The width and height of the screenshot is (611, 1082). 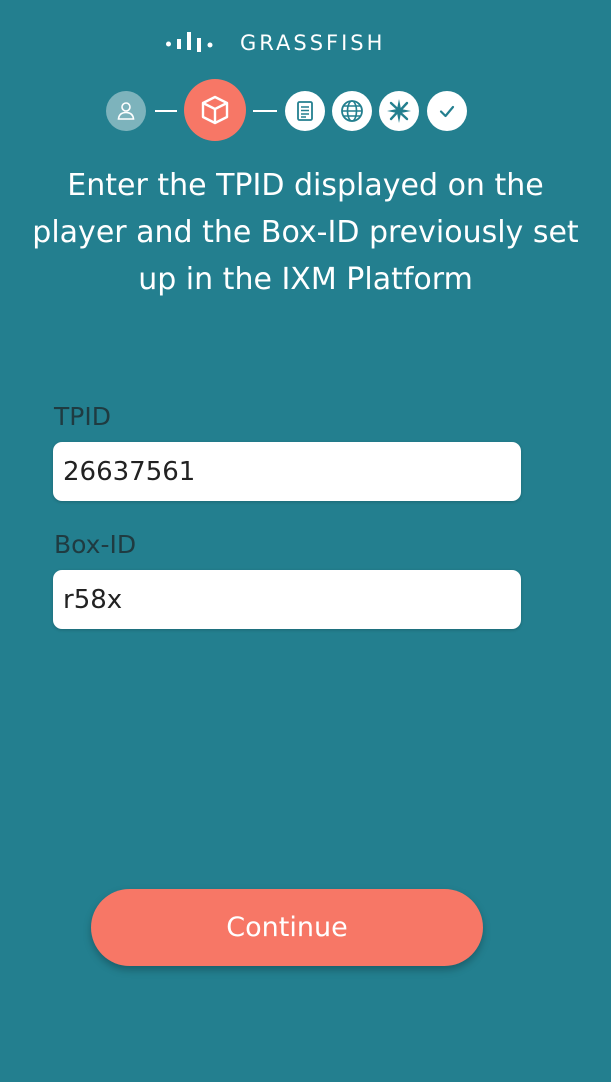 I want to click on step-account, so click(x=126, y=111).